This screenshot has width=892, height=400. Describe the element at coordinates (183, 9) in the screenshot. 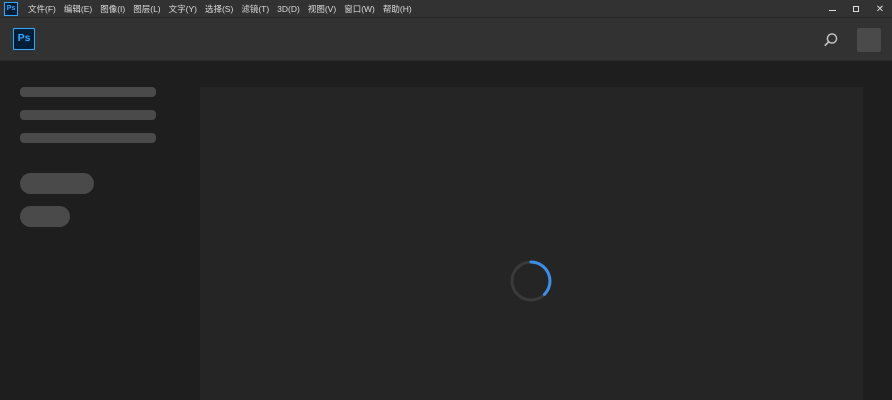

I see `menu-type: 文字(Y)` at that location.